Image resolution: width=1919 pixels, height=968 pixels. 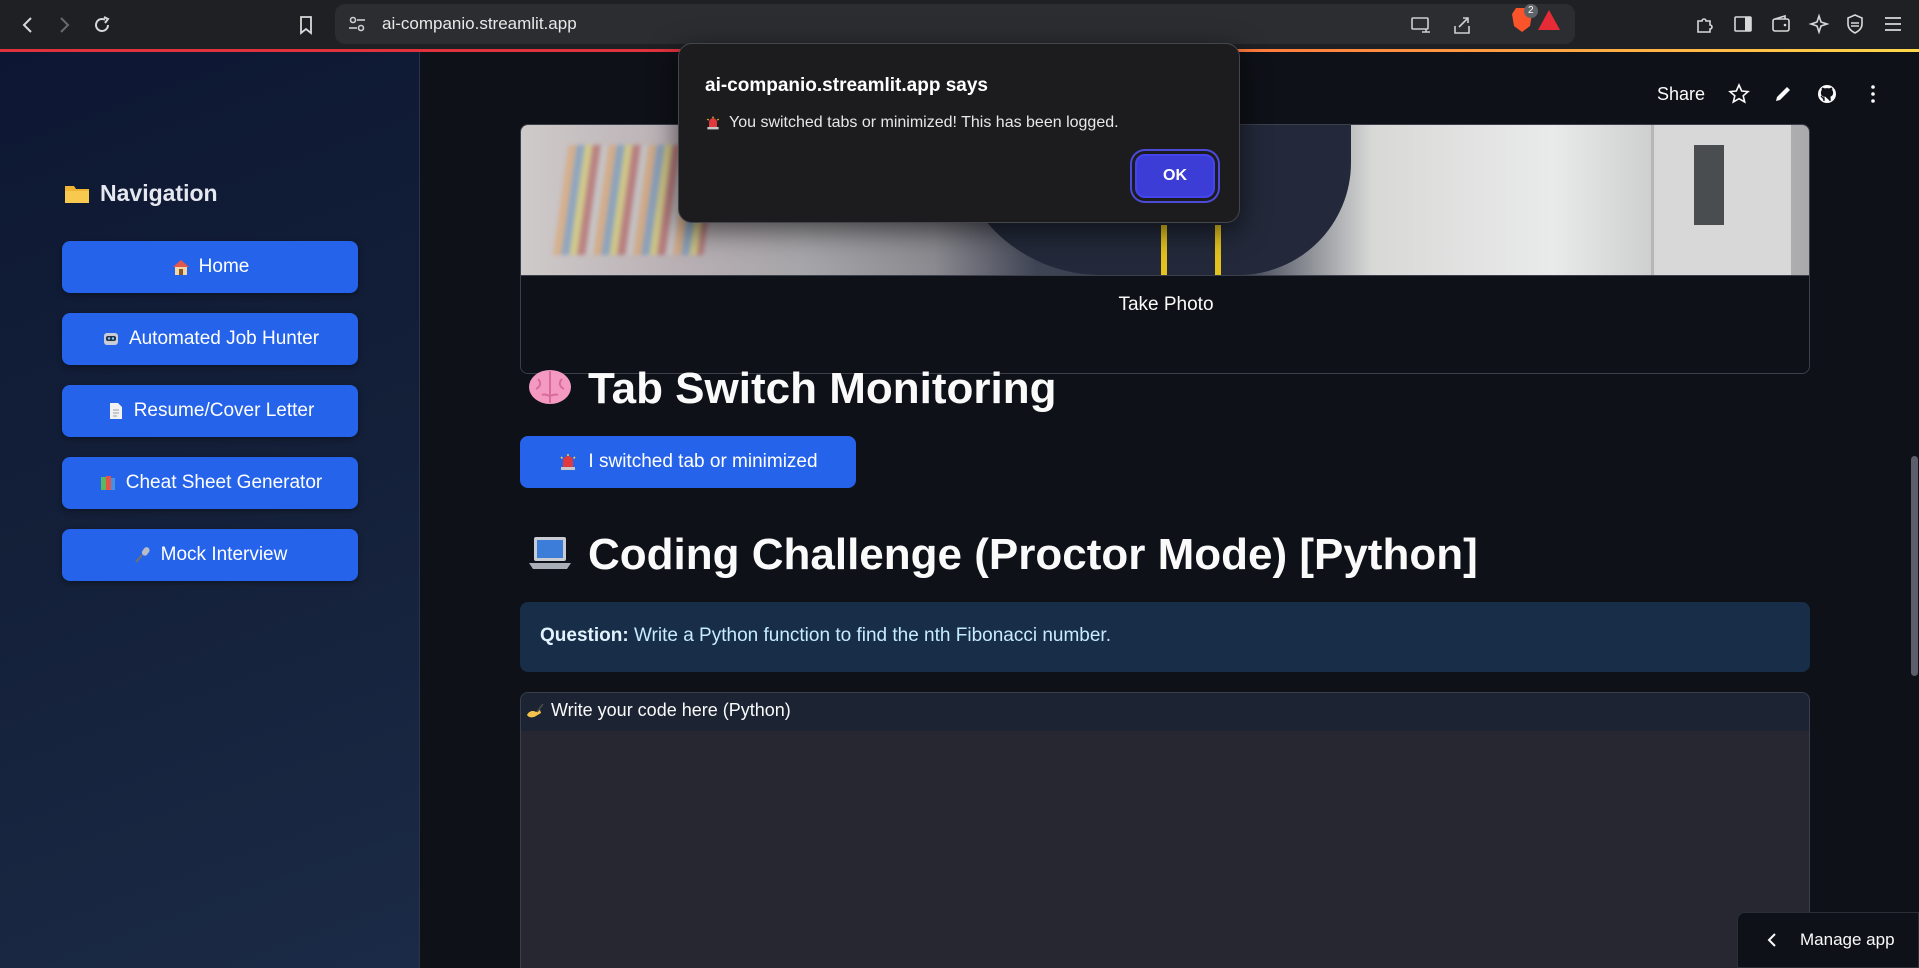 I want to click on code-editor-label-text: Write your code here (Python), so click(x=671, y=710).